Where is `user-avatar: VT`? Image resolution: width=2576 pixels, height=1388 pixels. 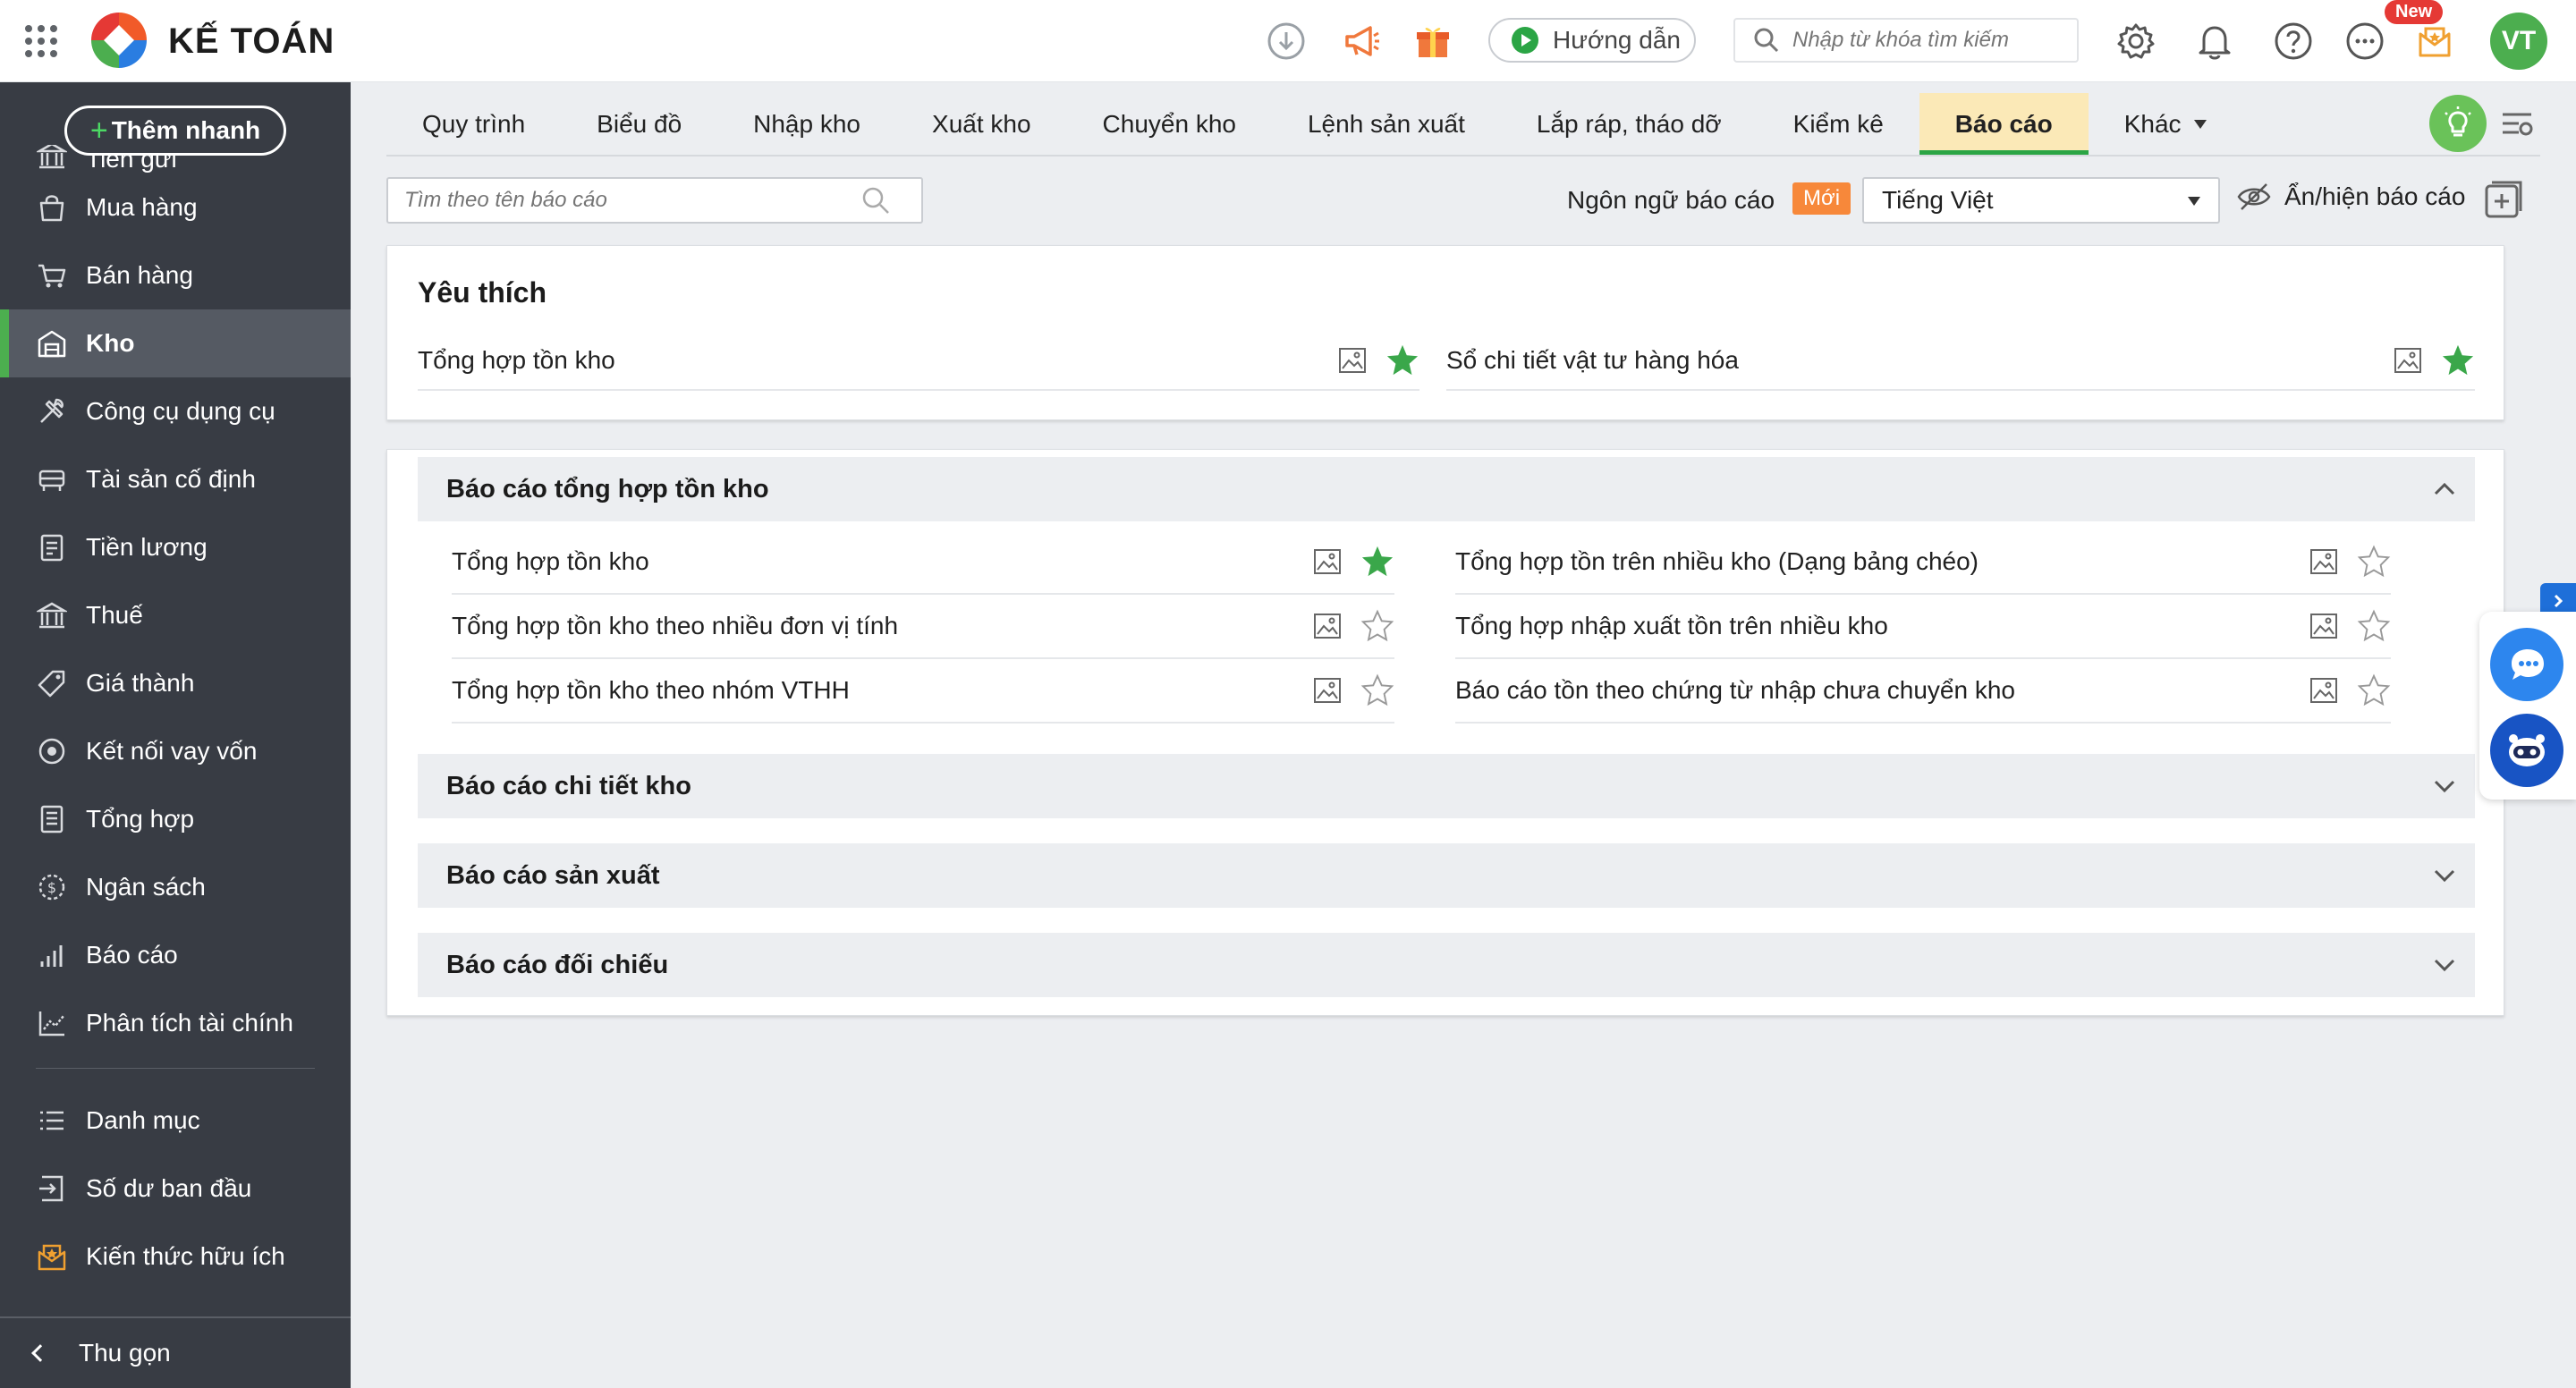 user-avatar: VT is located at coordinates (2518, 41).